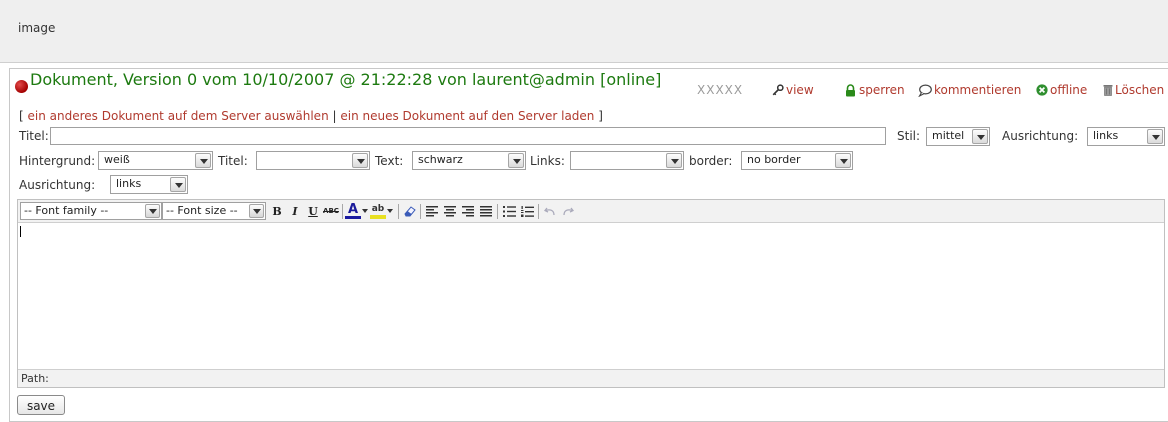 The image size is (1168, 422). What do you see at coordinates (129, 183) in the screenshot?
I see `ausrichtung2-value: links` at bounding box center [129, 183].